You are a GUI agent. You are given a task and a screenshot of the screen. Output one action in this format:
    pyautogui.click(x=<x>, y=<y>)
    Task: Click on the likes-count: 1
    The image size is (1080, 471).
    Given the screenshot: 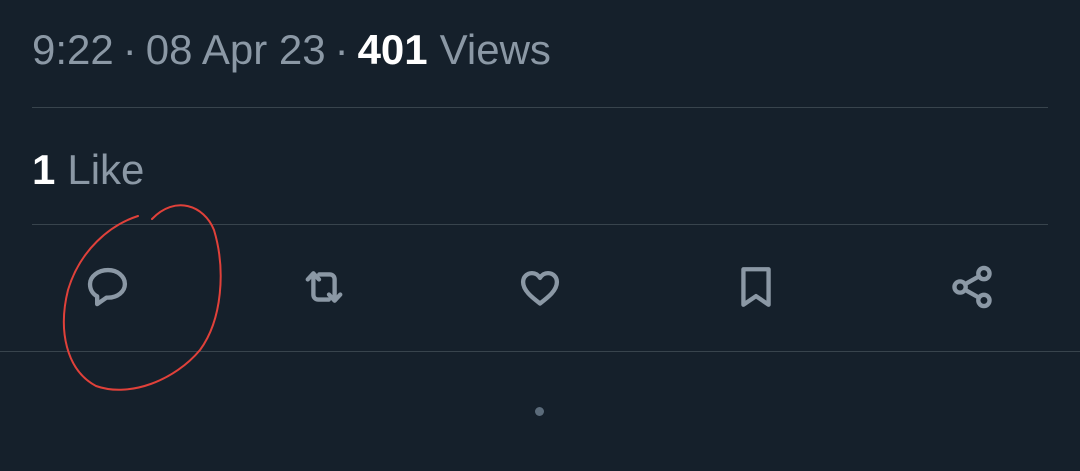 What is the action you would take?
    pyautogui.click(x=43, y=170)
    